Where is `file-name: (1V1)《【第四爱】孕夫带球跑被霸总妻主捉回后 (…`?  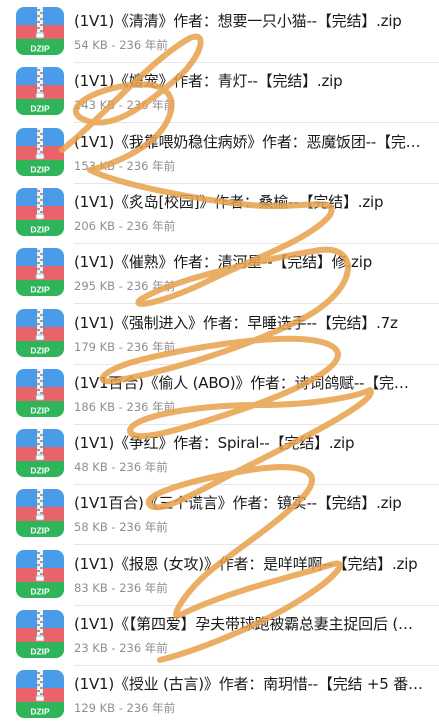 file-name: (1V1)《【第四爱】孕夫带球跑被霸总妻主捉回后 (… is located at coordinates (243, 624).